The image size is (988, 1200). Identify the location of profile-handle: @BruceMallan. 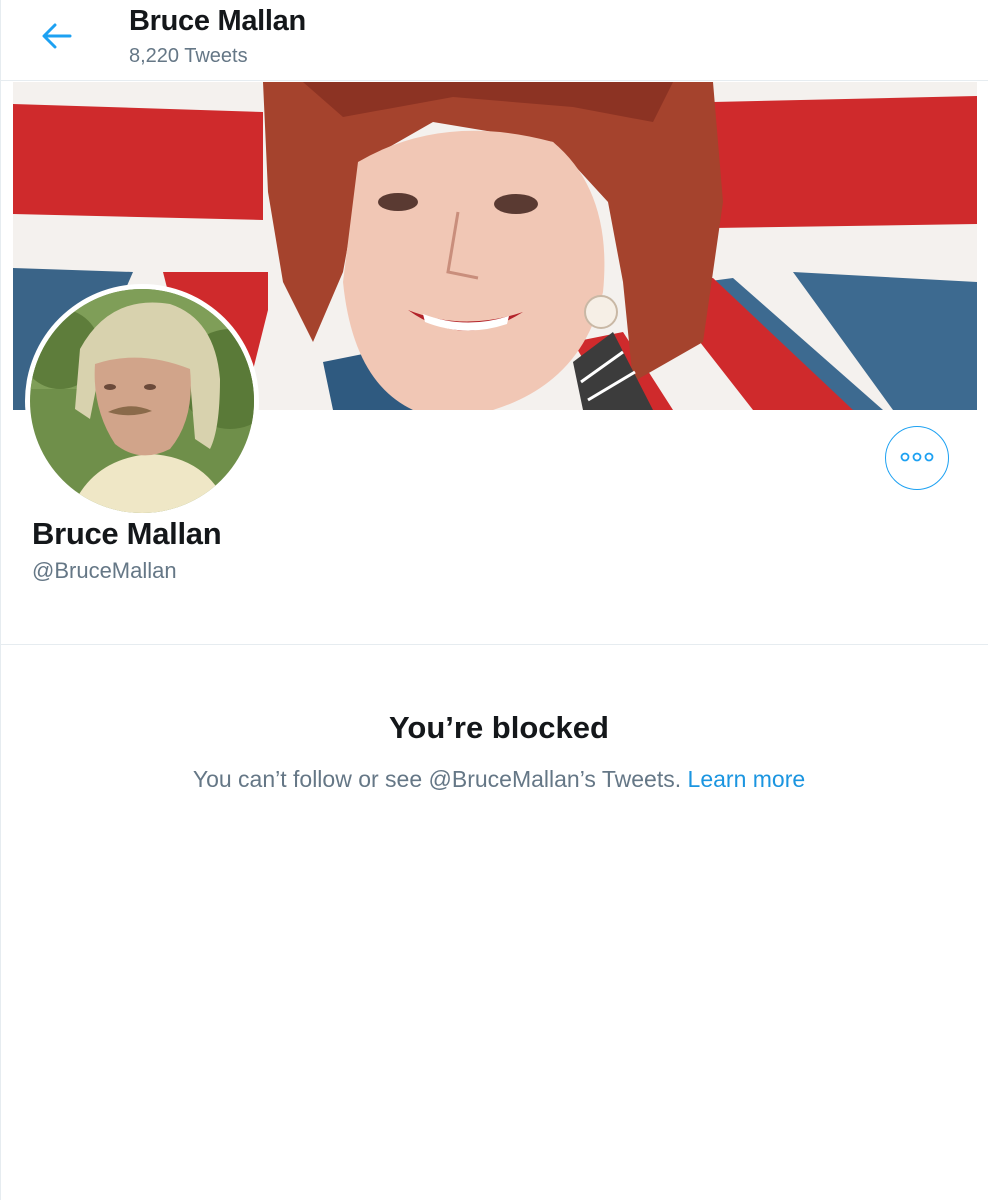
(104, 570).